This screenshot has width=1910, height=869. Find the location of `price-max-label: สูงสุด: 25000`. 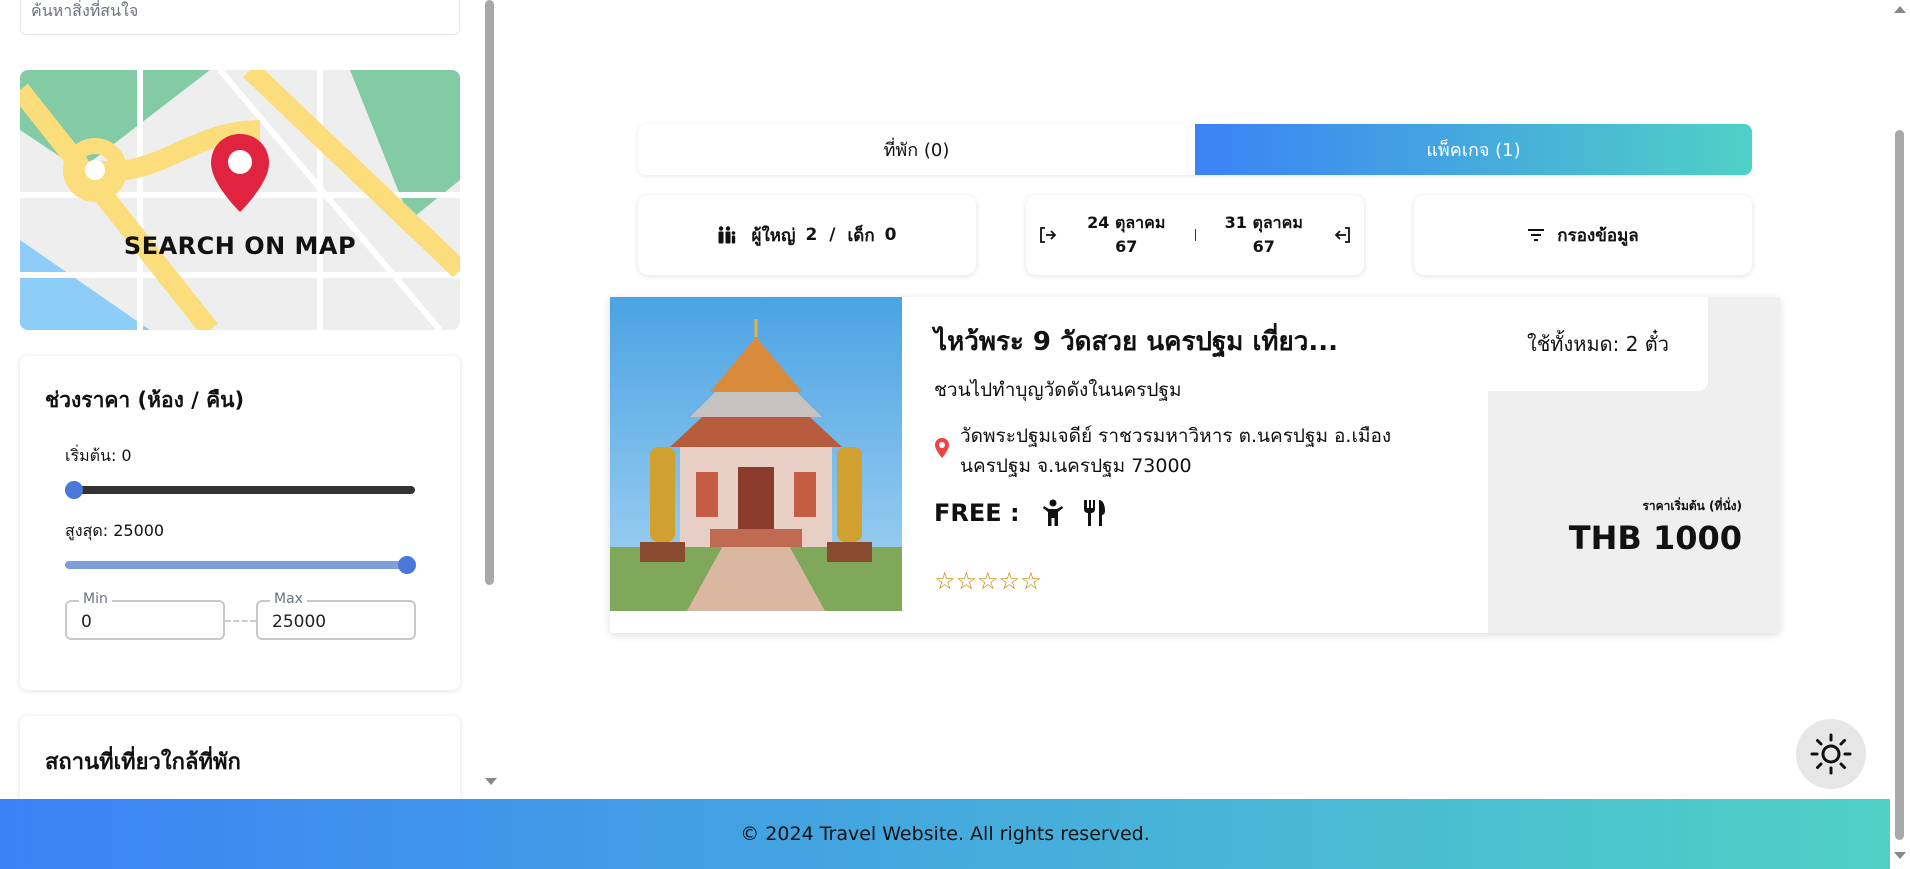

price-max-label: สูงสุด: 25000 is located at coordinates (115, 530).